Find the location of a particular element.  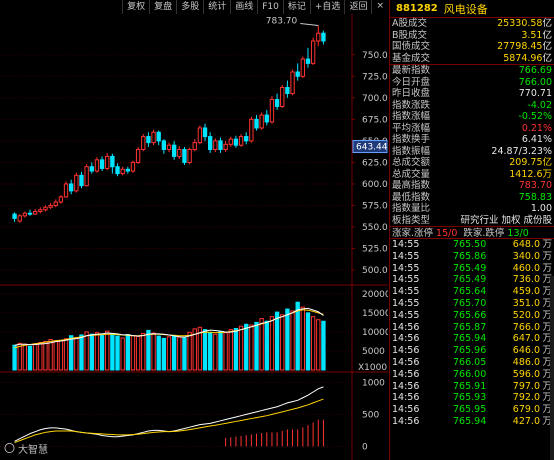

stat-label: 板指类型 is located at coordinates (411, 220).